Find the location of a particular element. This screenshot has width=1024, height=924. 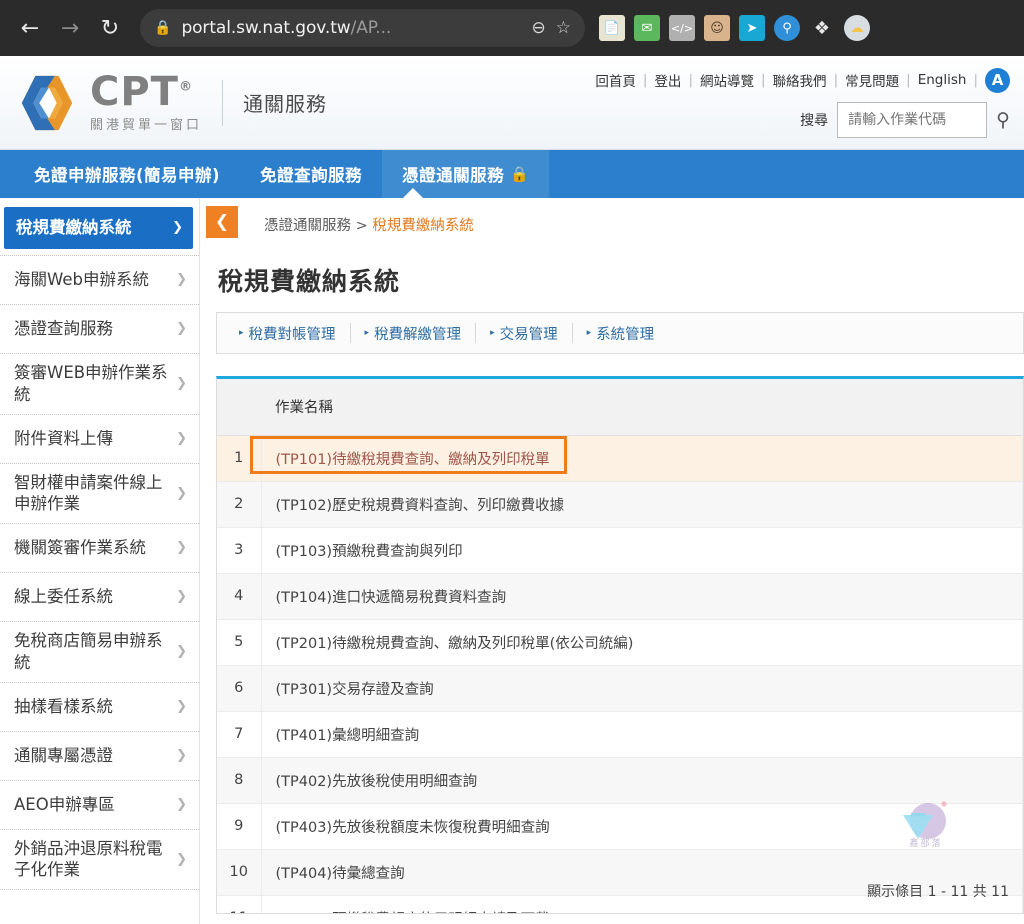

sidebar-item-online-delegation: 線上委任系統 ❯ is located at coordinates (99, 598).